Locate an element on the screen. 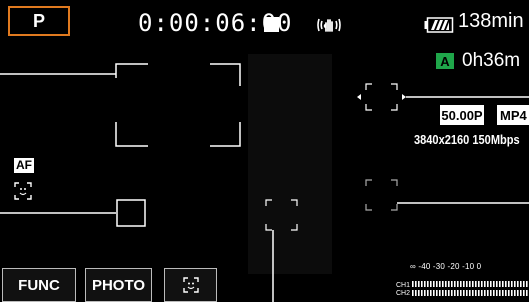  touch-af-frame-icon is located at coordinates (131, 213).